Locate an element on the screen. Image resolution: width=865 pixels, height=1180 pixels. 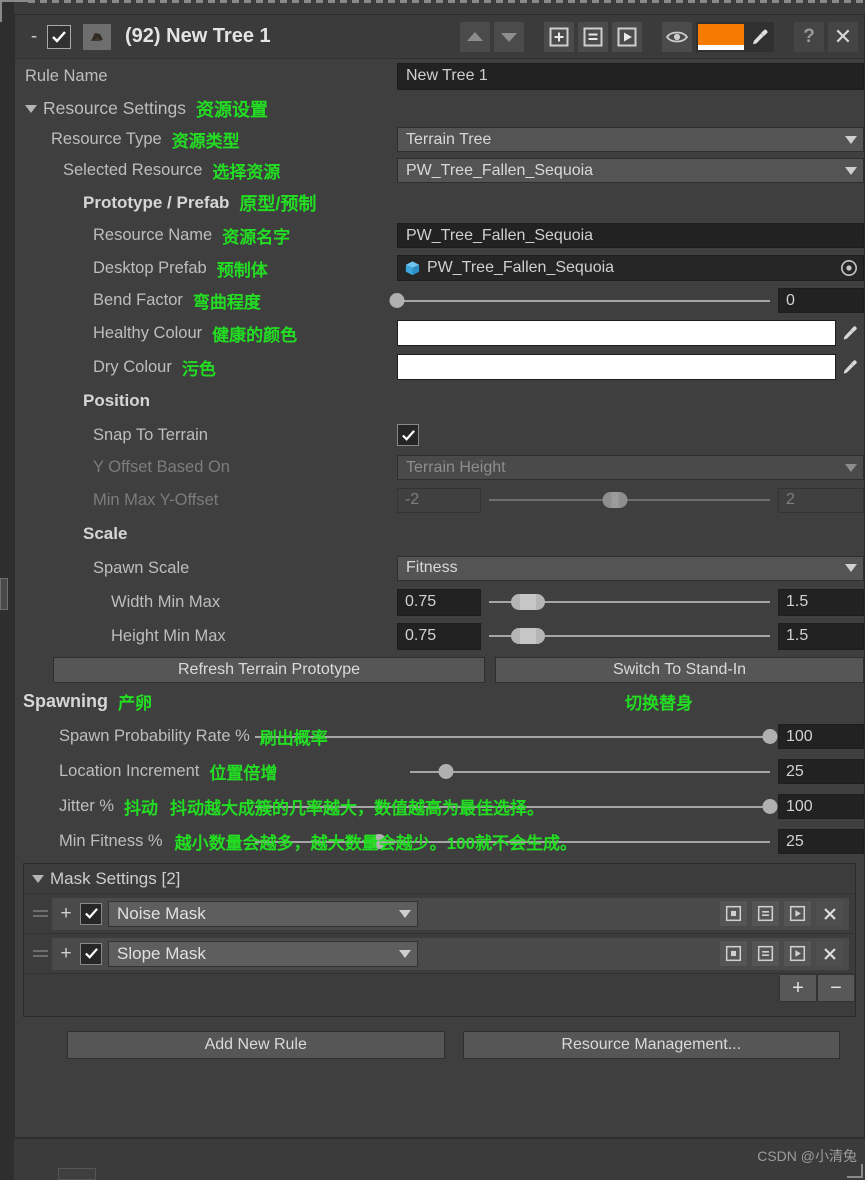
snap-field-col is located at coordinates (630, 435).